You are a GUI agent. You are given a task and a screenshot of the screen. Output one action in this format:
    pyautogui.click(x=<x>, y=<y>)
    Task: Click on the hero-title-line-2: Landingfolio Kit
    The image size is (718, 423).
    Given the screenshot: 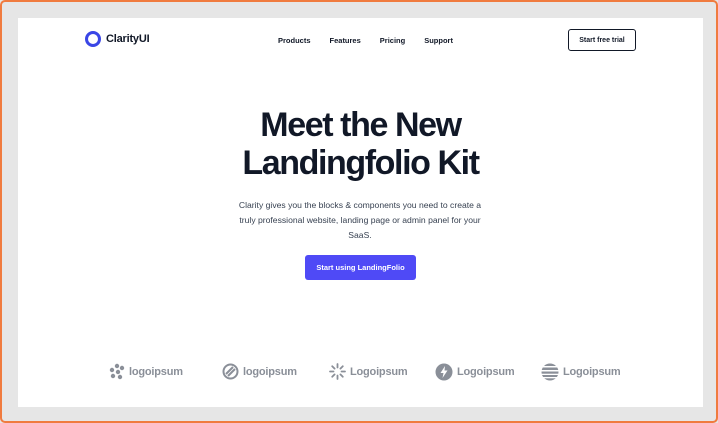 What is the action you would take?
    pyautogui.click(x=361, y=163)
    